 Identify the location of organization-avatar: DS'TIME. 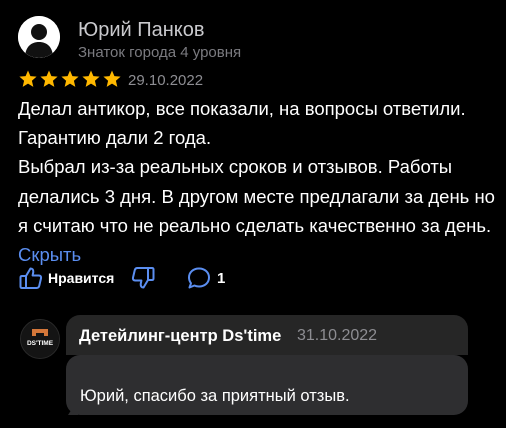
(40, 339).